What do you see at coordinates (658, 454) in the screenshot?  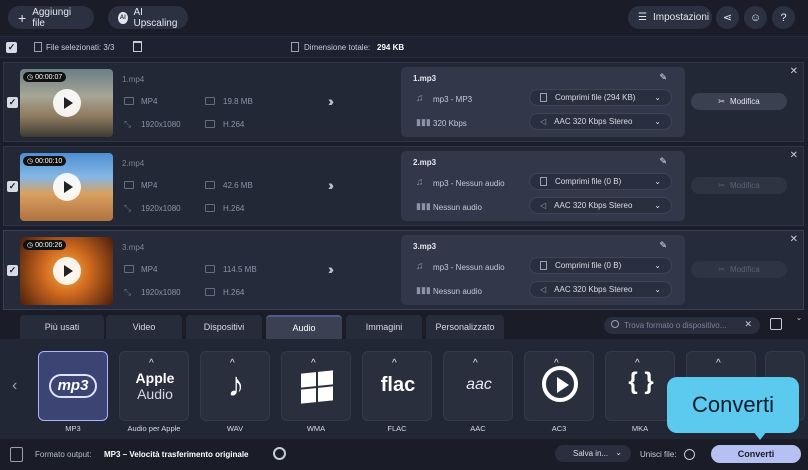 I see `merge-files-label: Unisci file:` at bounding box center [658, 454].